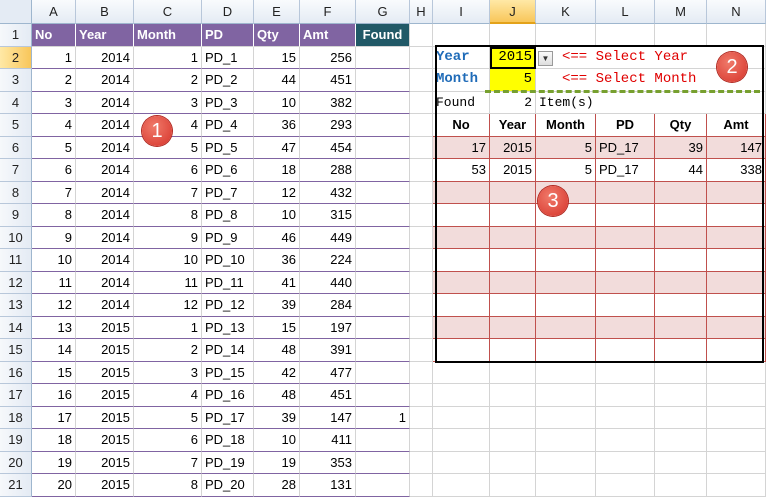  I want to click on source-cell: 449, so click(328, 237).